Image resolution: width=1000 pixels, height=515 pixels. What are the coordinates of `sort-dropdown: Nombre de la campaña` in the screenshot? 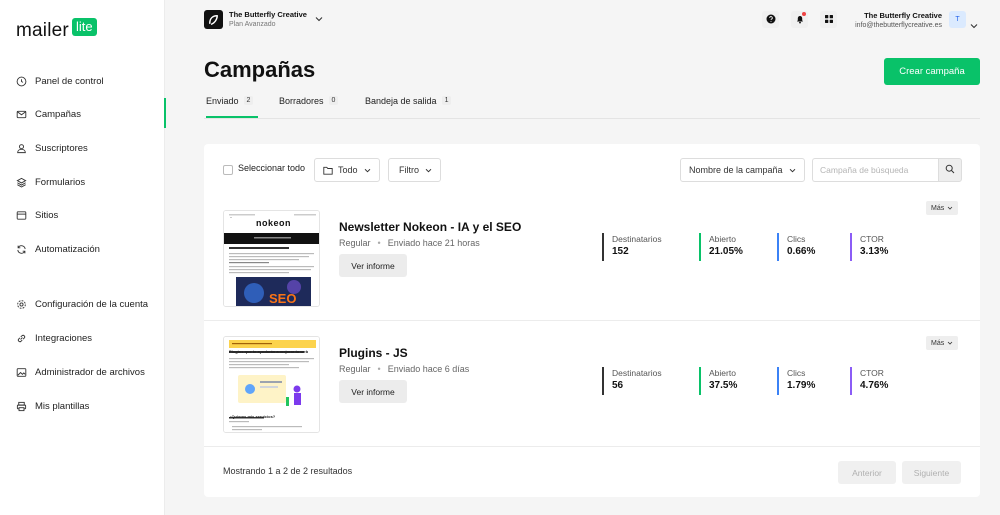 It's located at (742, 170).